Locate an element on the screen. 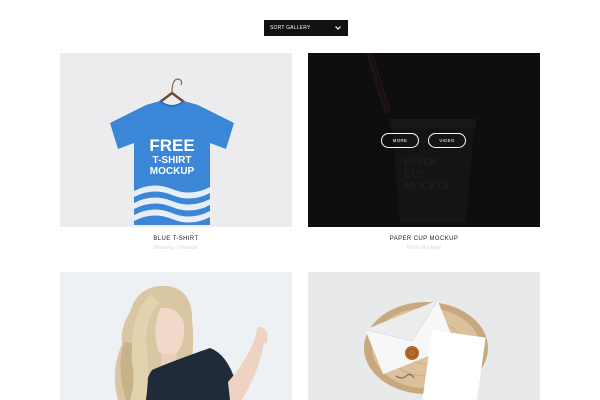  video-button: VIDEO is located at coordinates (447, 140).